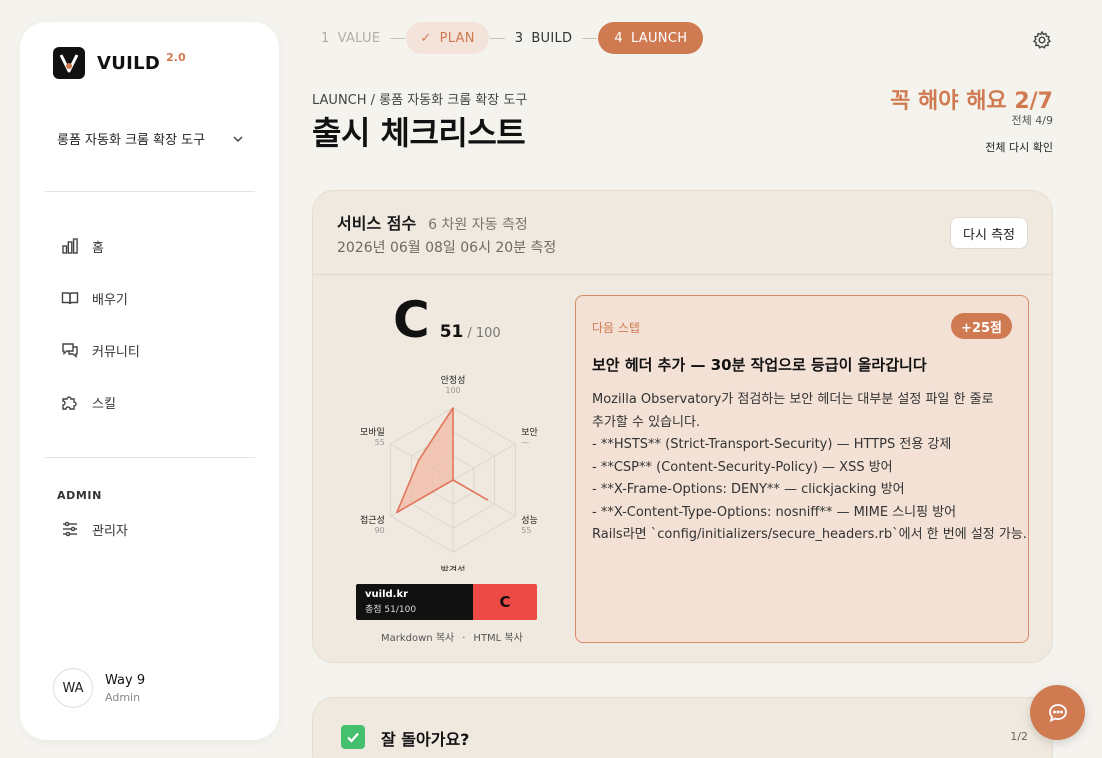 This screenshot has width=1102, height=758. Describe the element at coordinates (453, 567) in the screenshot. I see `radar-axis-label: 발견성` at that location.